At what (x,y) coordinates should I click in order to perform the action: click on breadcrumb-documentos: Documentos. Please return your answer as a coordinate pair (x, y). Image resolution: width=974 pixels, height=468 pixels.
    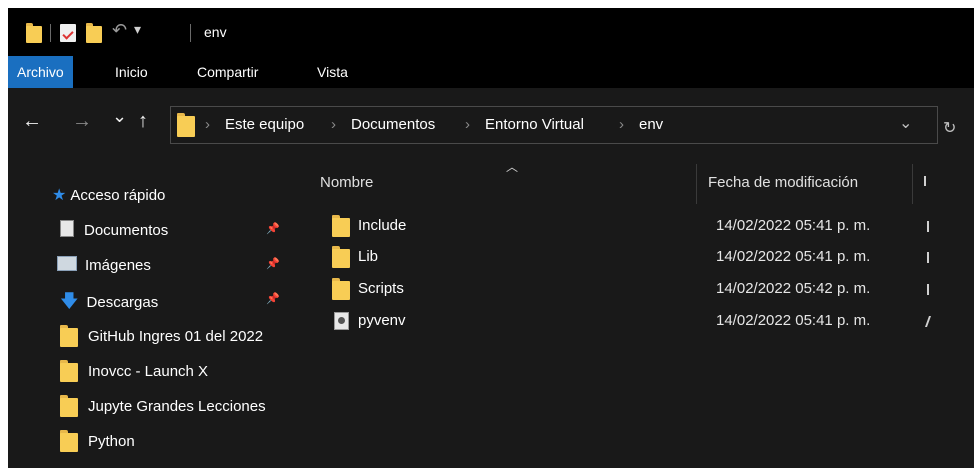
    Looking at the image, I should click on (393, 124).